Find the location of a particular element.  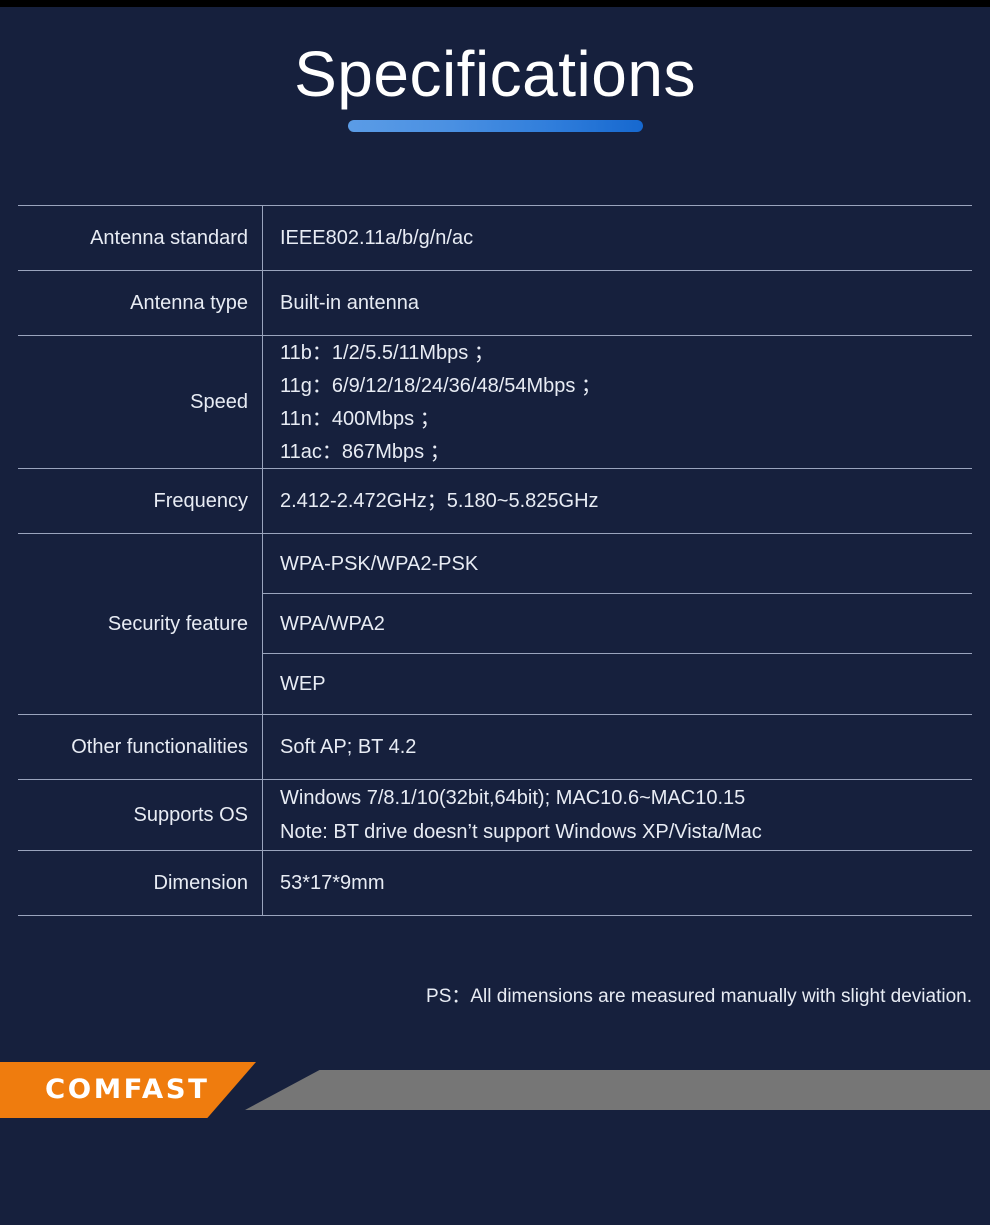

spec-value: 2.412-2.472GHz；5.180~5.825GHz is located at coordinates (617, 501).